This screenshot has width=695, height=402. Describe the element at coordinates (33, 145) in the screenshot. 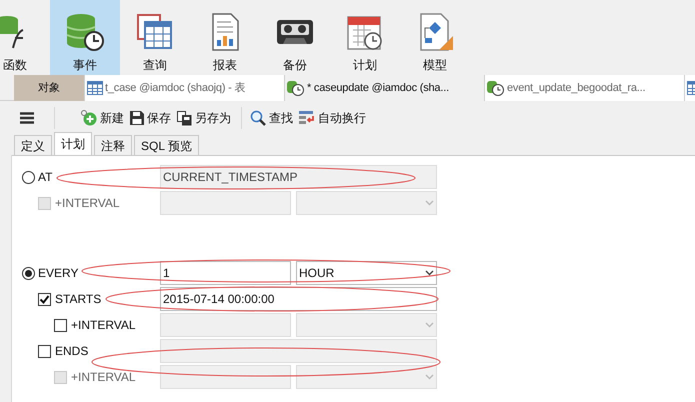

I see `tab: 定义` at that location.